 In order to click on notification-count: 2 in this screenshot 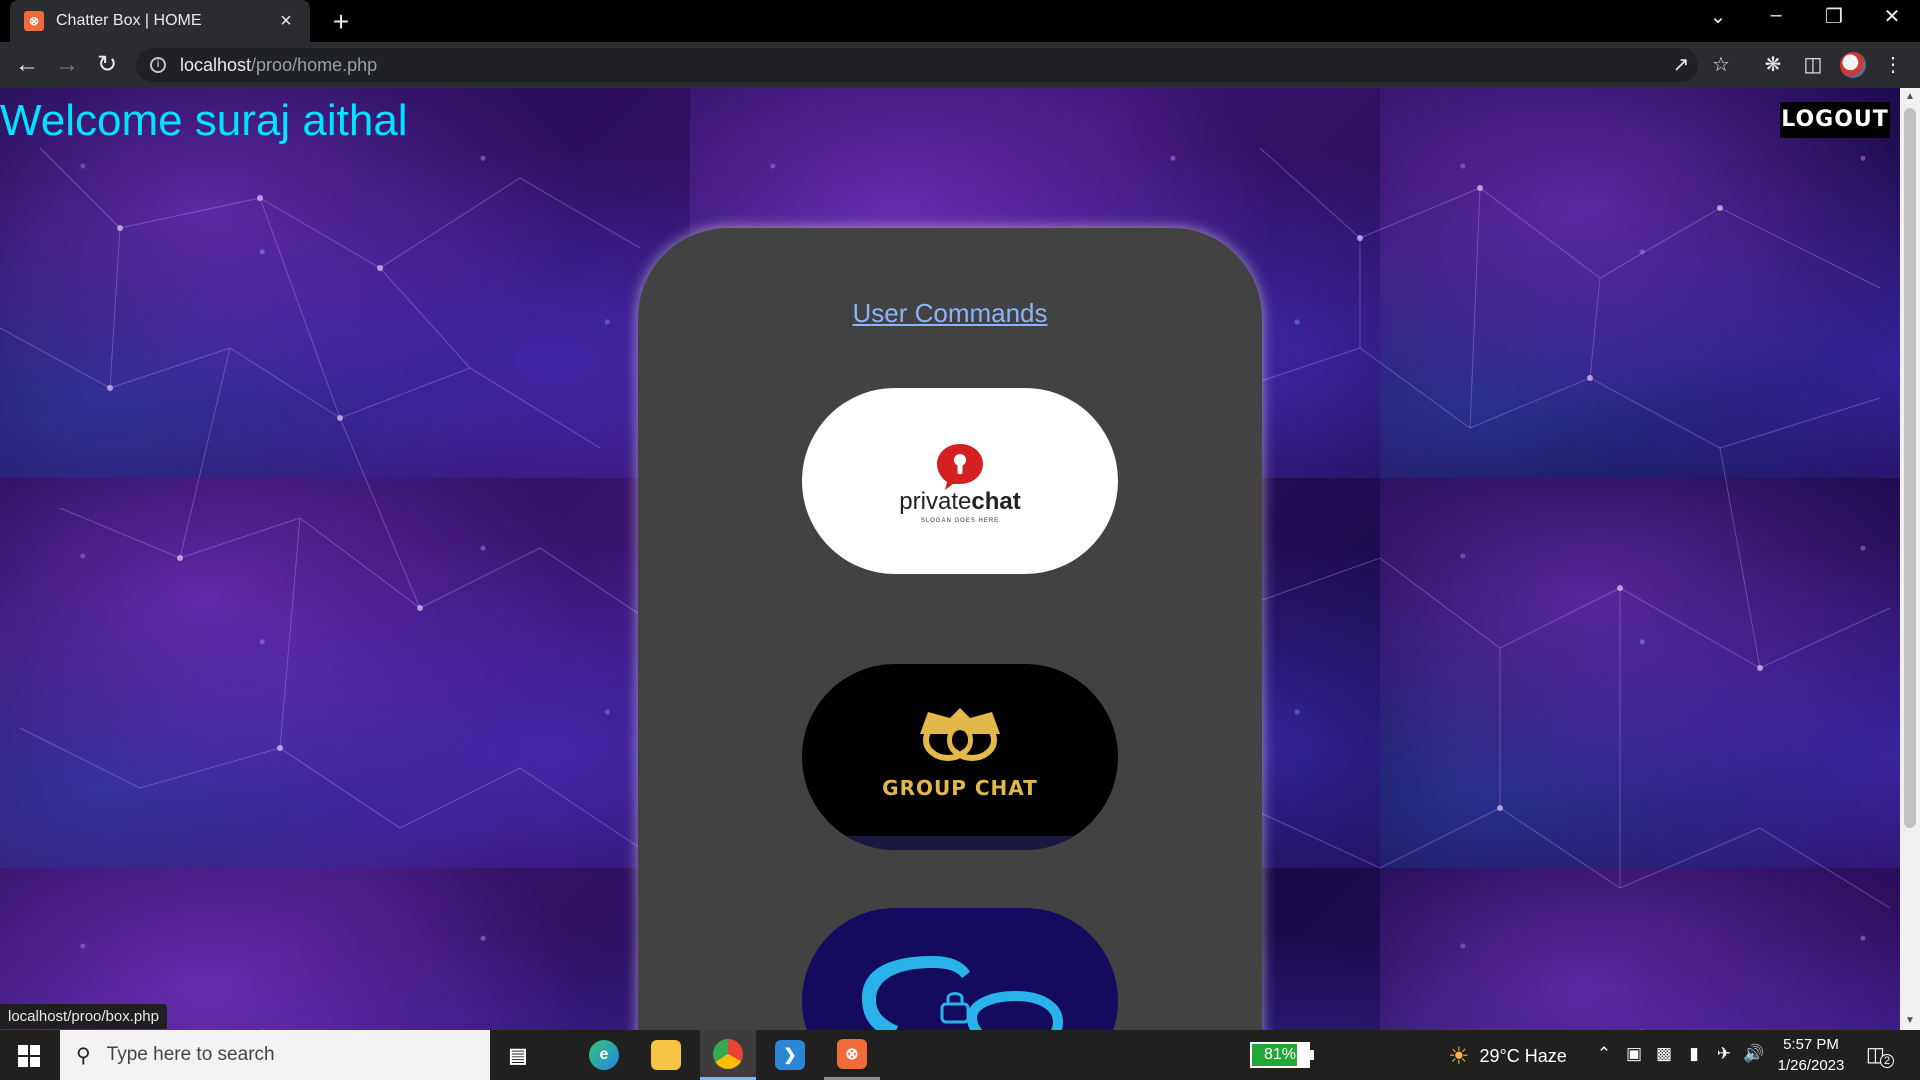, I will do `click(1887, 1061)`.